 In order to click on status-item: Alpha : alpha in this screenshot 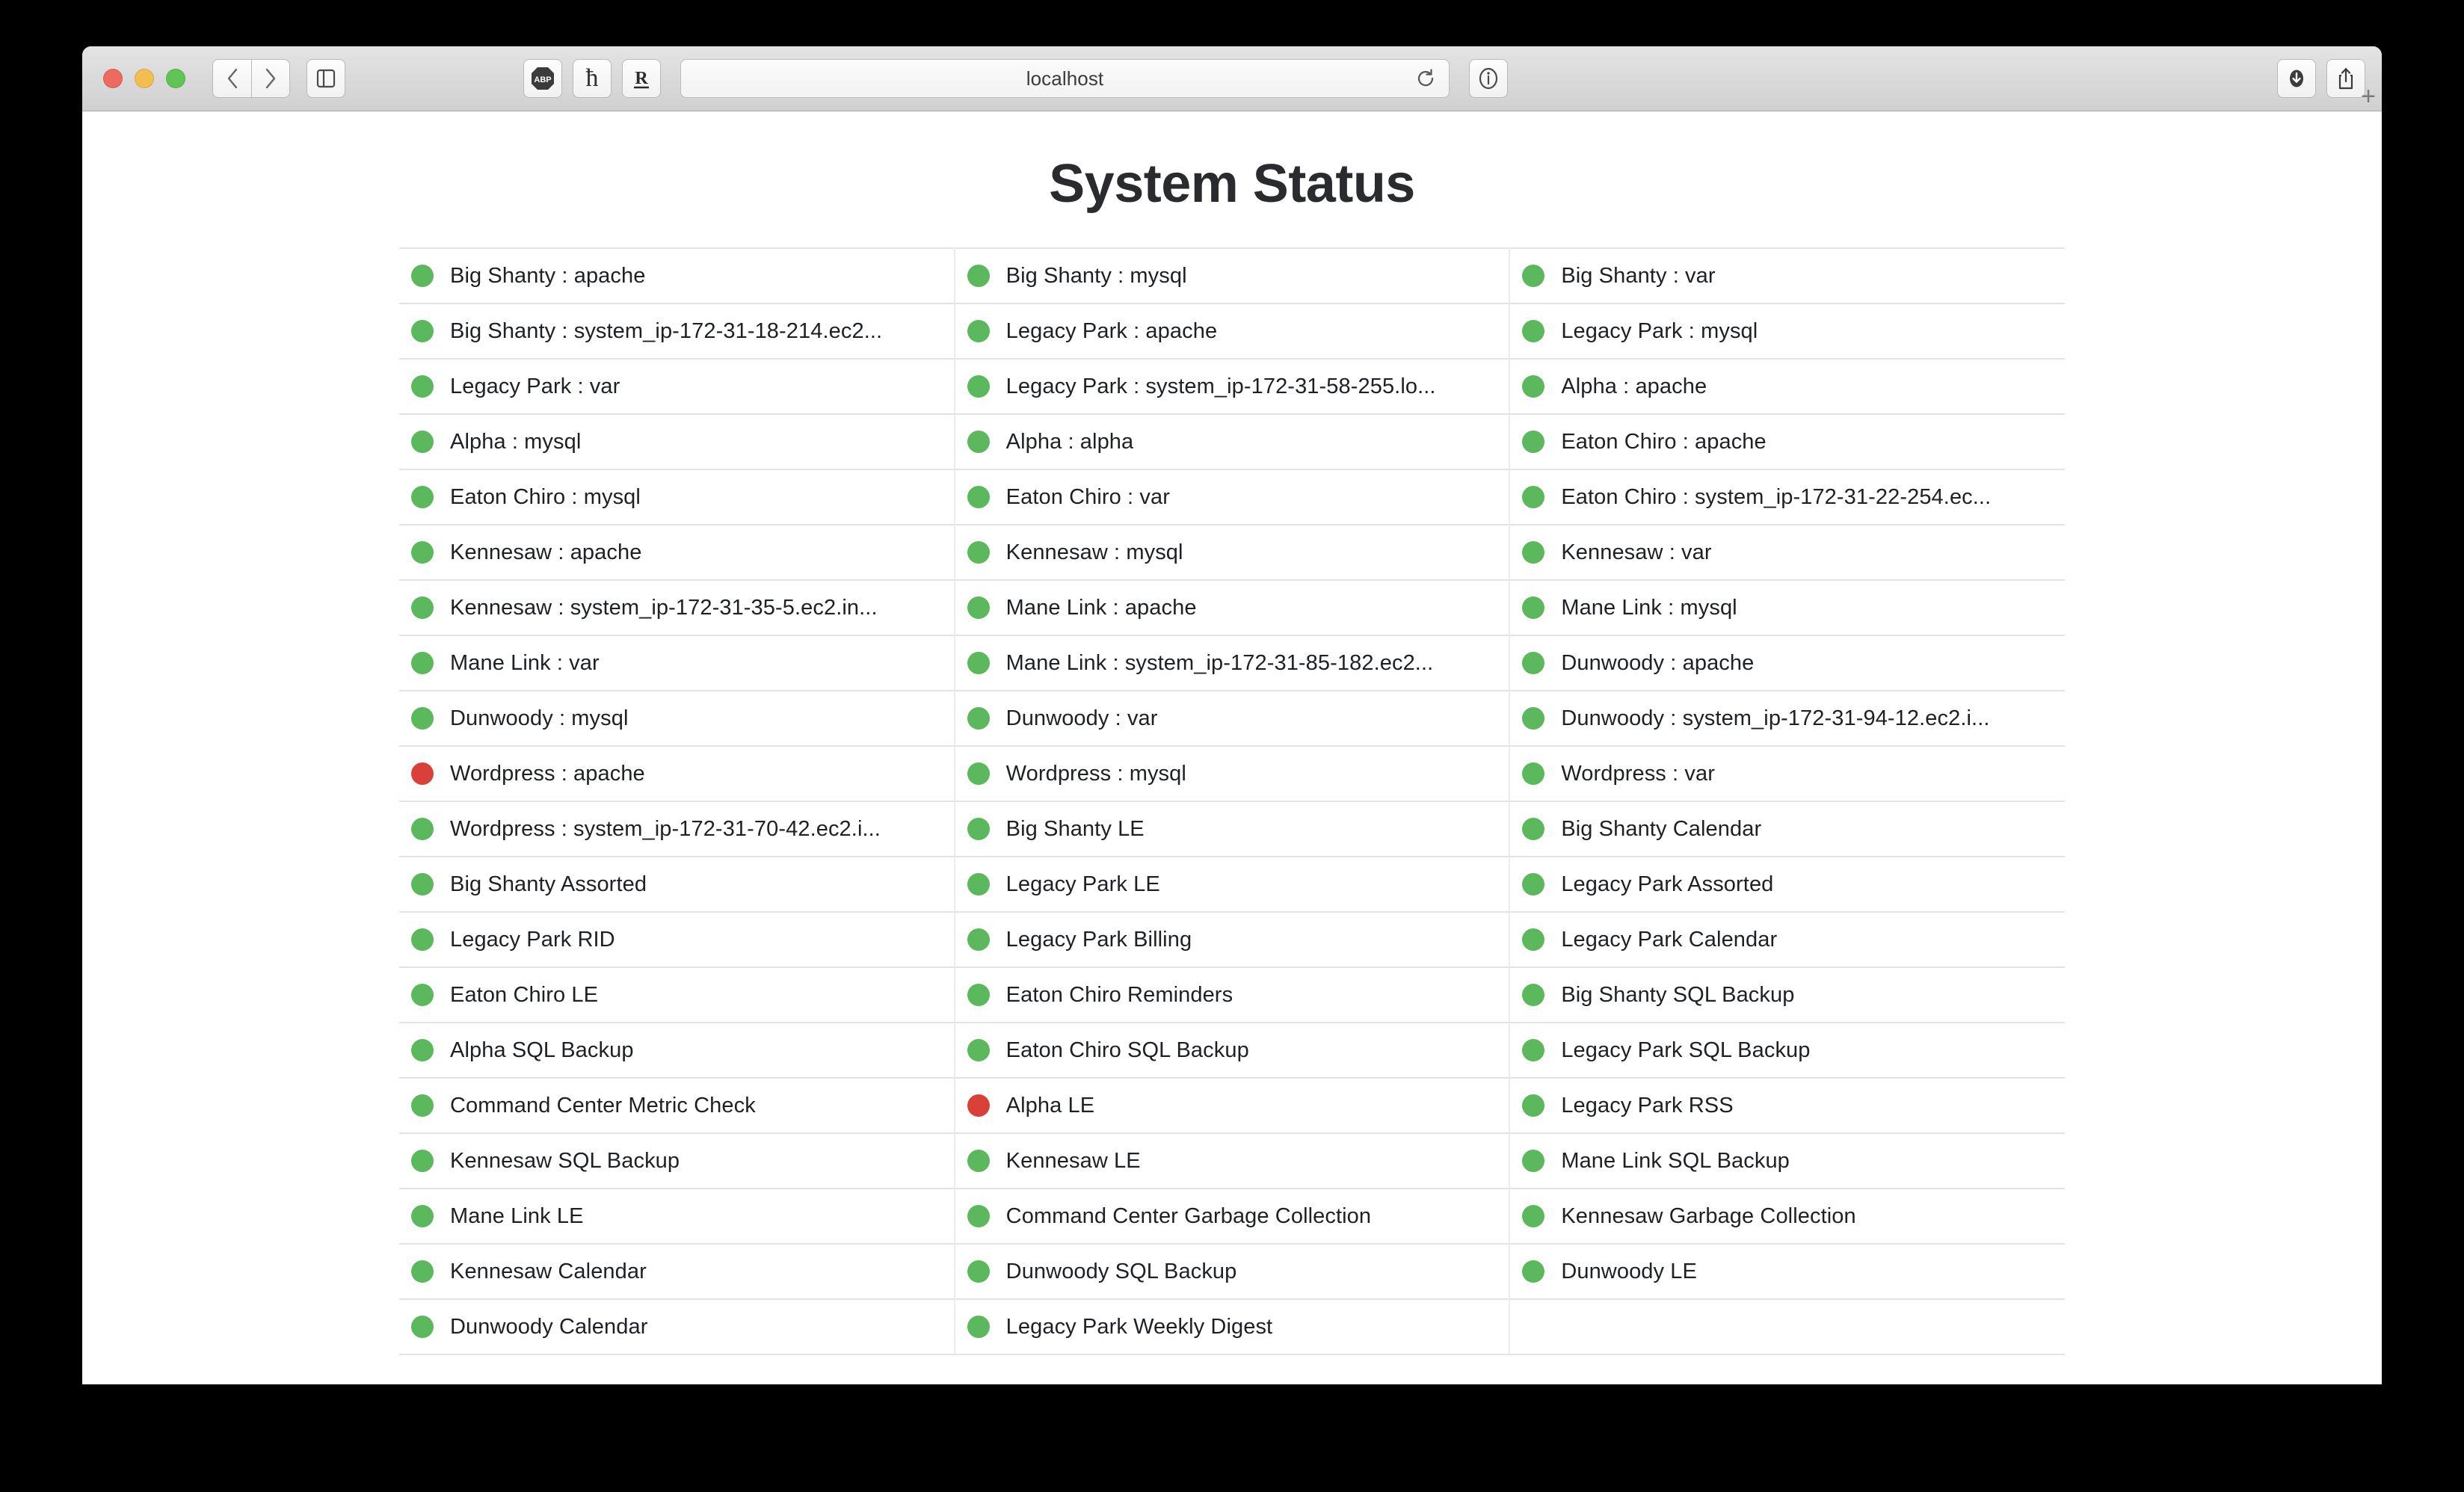, I will do `click(1231, 442)`.